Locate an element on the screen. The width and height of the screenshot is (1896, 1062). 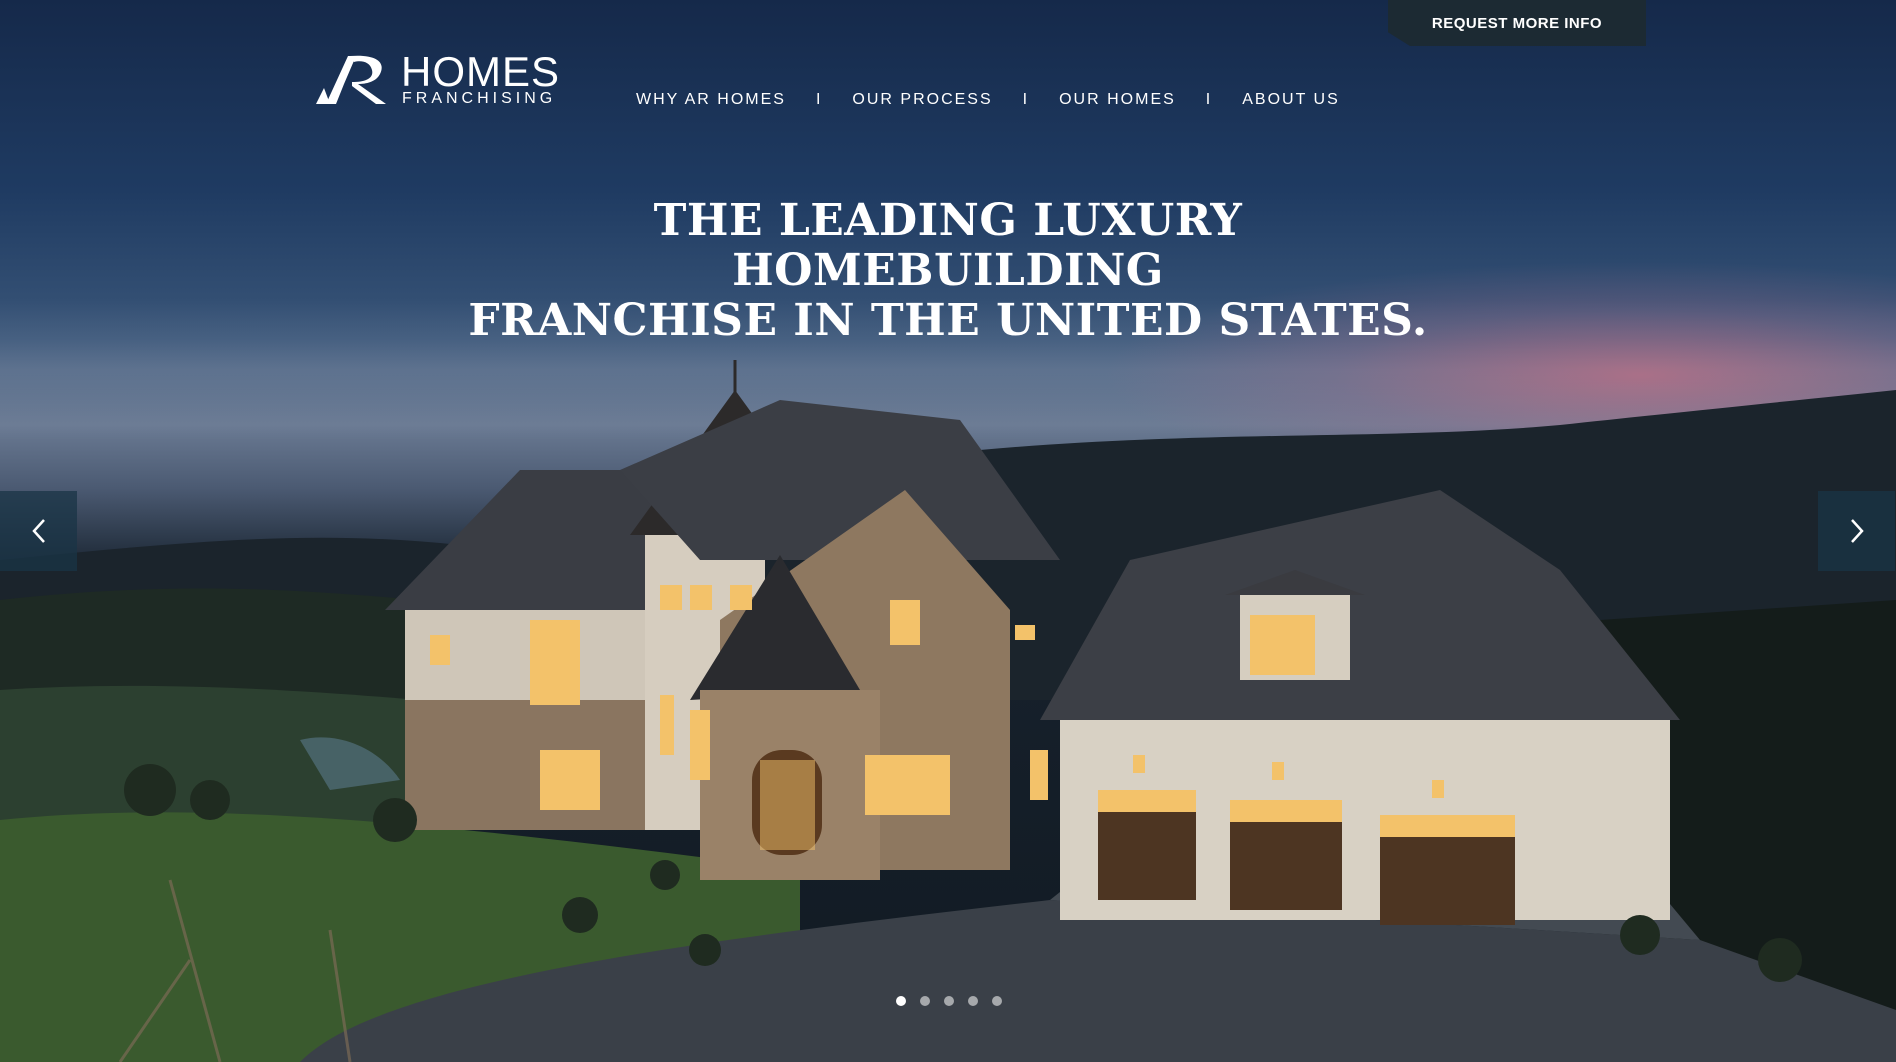
chevron-right-icon is located at coordinates (1857, 531).